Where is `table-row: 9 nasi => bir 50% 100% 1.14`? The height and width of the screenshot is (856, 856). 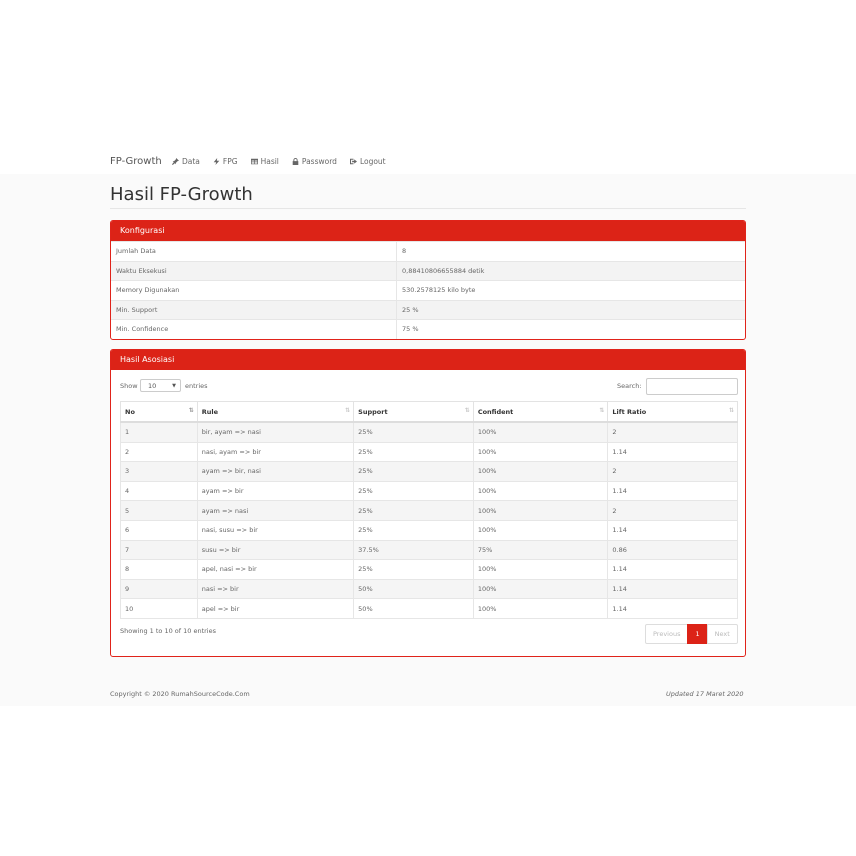 table-row: 9 nasi => bir 50% 100% 1.14 is located at coordinates (429, 589).